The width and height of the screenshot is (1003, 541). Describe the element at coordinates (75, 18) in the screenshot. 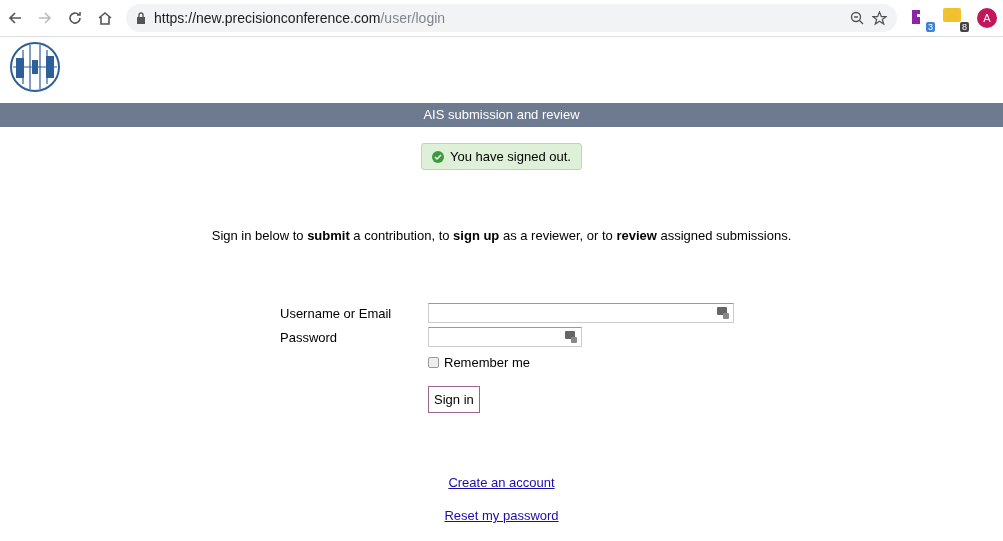

I see `reload-icon` at that location.